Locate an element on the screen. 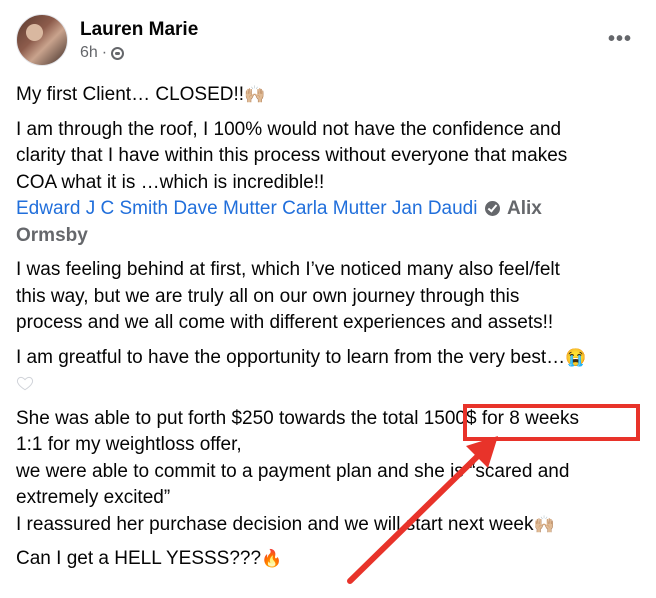 This screenshot has height=598, width=656. fire-icon: 🔥 is located at coordinates (272, 558).